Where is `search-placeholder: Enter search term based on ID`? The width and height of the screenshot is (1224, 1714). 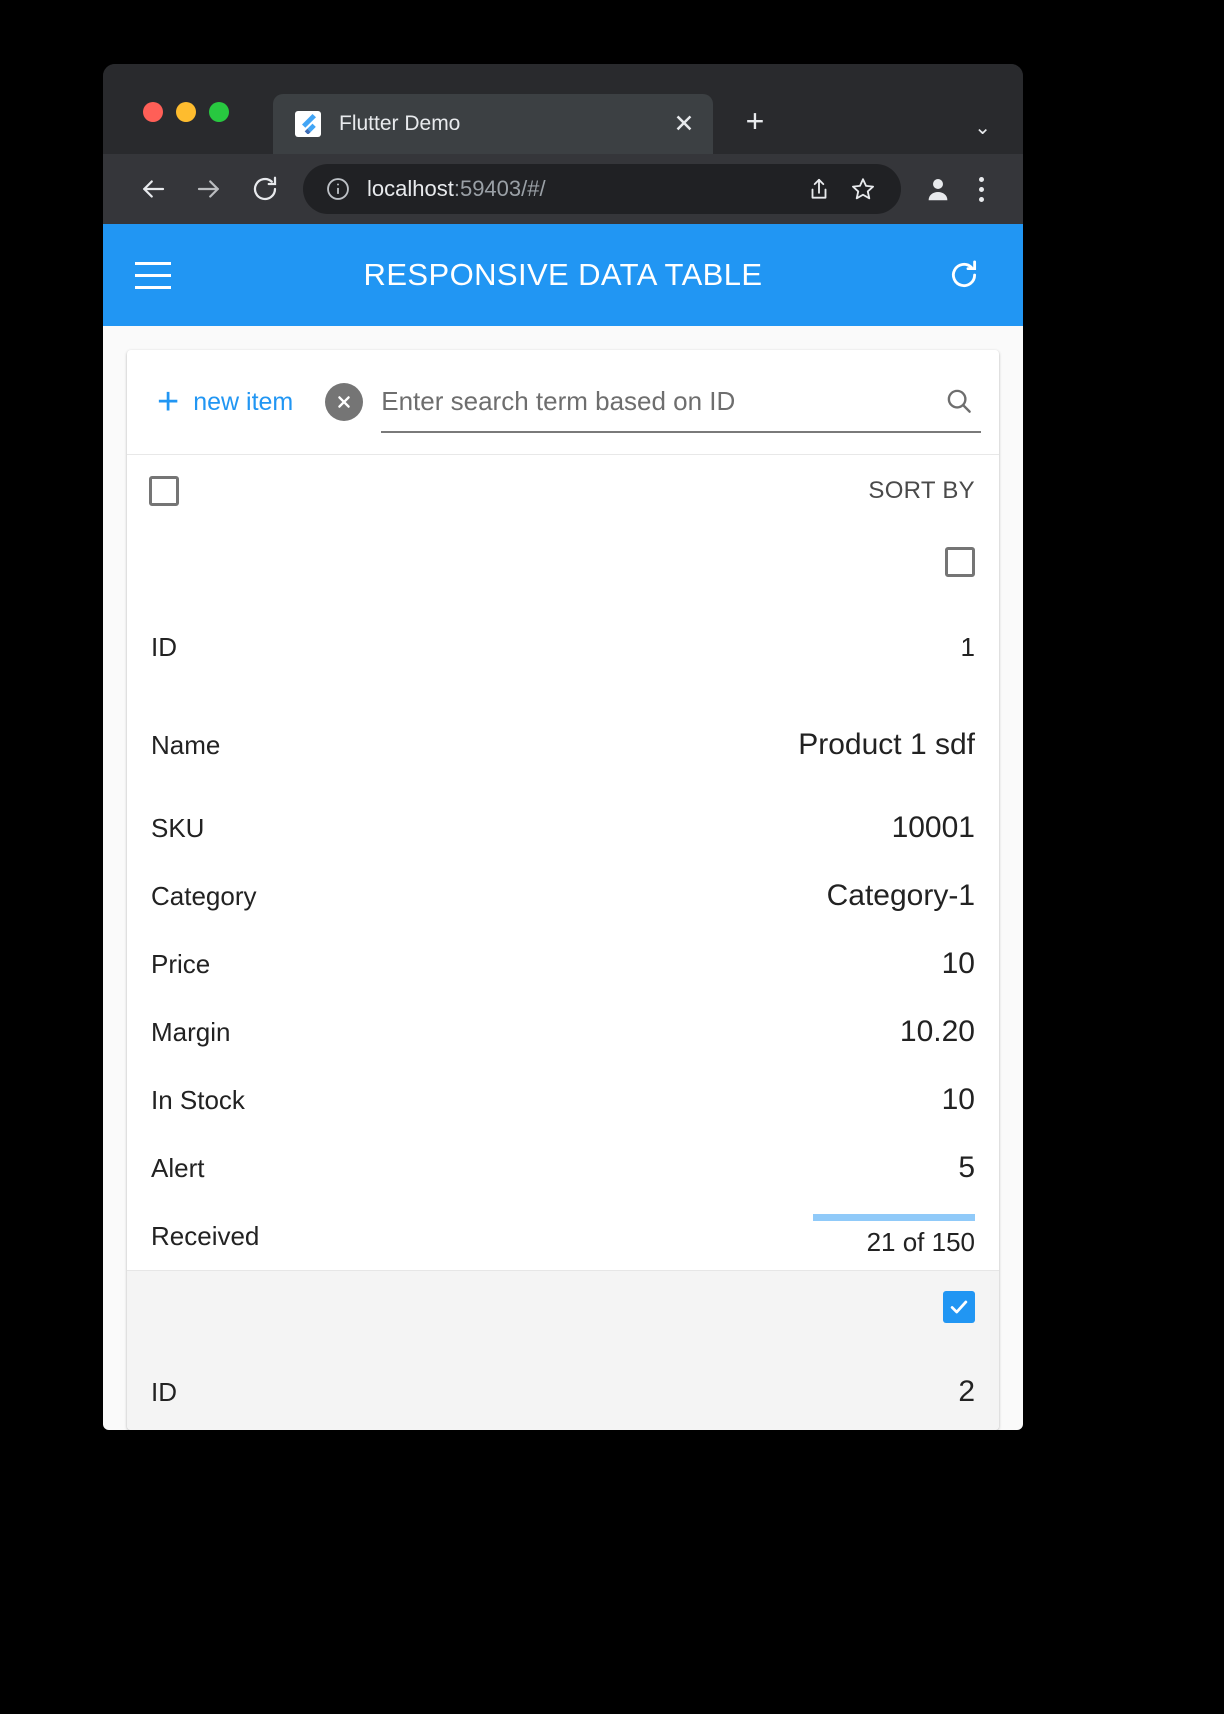
search-placeholder: Enter search term based on ID is located at coordinates (558, 400).